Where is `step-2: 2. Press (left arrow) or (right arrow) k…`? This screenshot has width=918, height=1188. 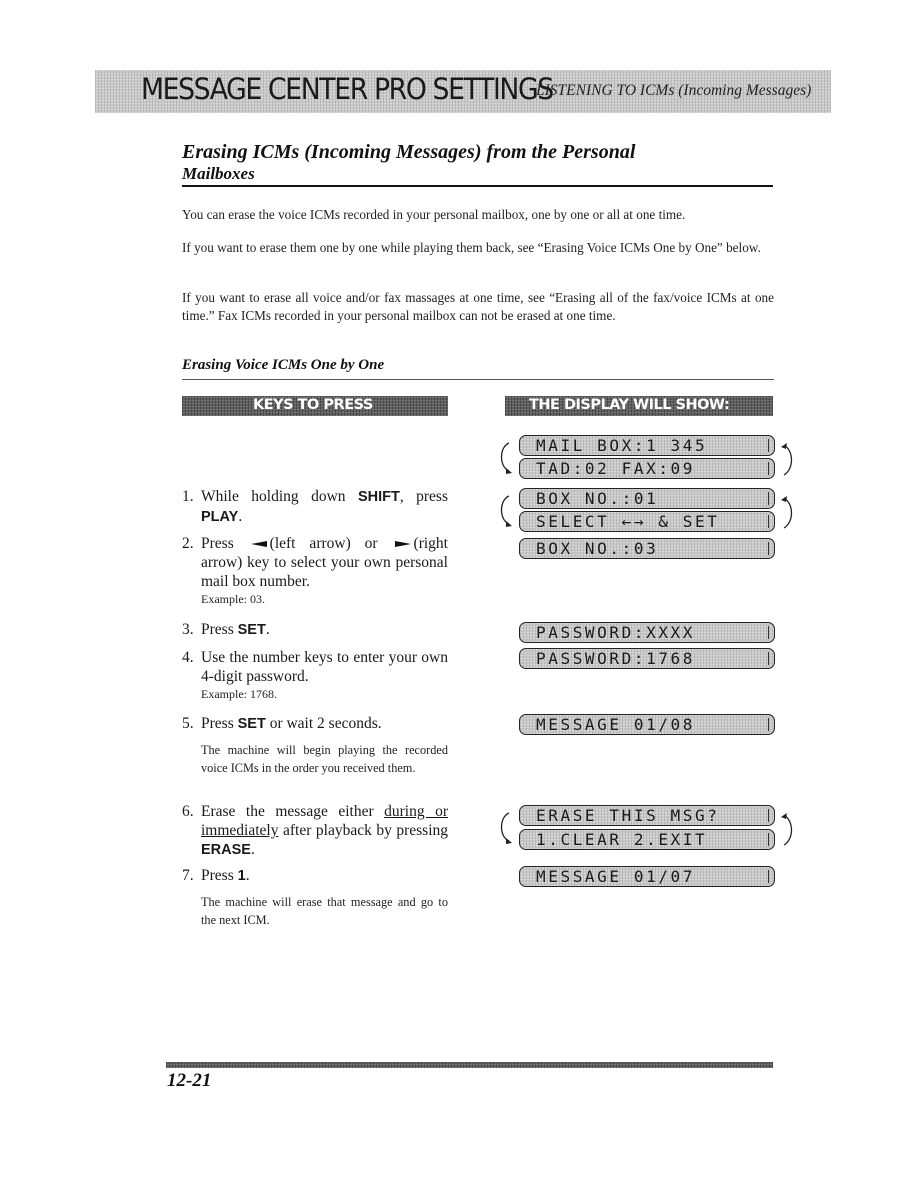
step-2: 2. Press (left arrow) or (right arrow) k… is located at coordinates (315, 570).